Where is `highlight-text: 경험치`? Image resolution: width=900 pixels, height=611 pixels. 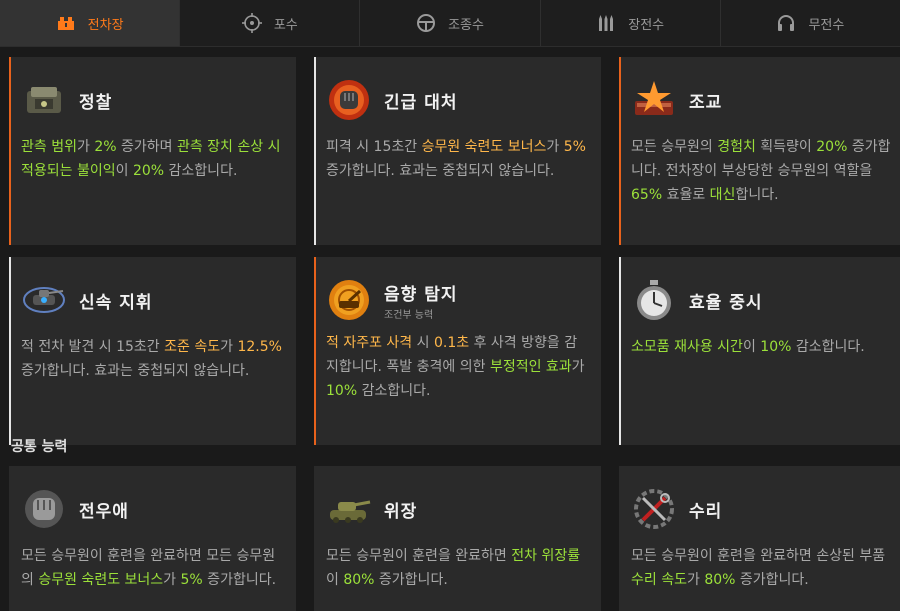
highlight-text: 경험치 is located at coordinates (736, 147).